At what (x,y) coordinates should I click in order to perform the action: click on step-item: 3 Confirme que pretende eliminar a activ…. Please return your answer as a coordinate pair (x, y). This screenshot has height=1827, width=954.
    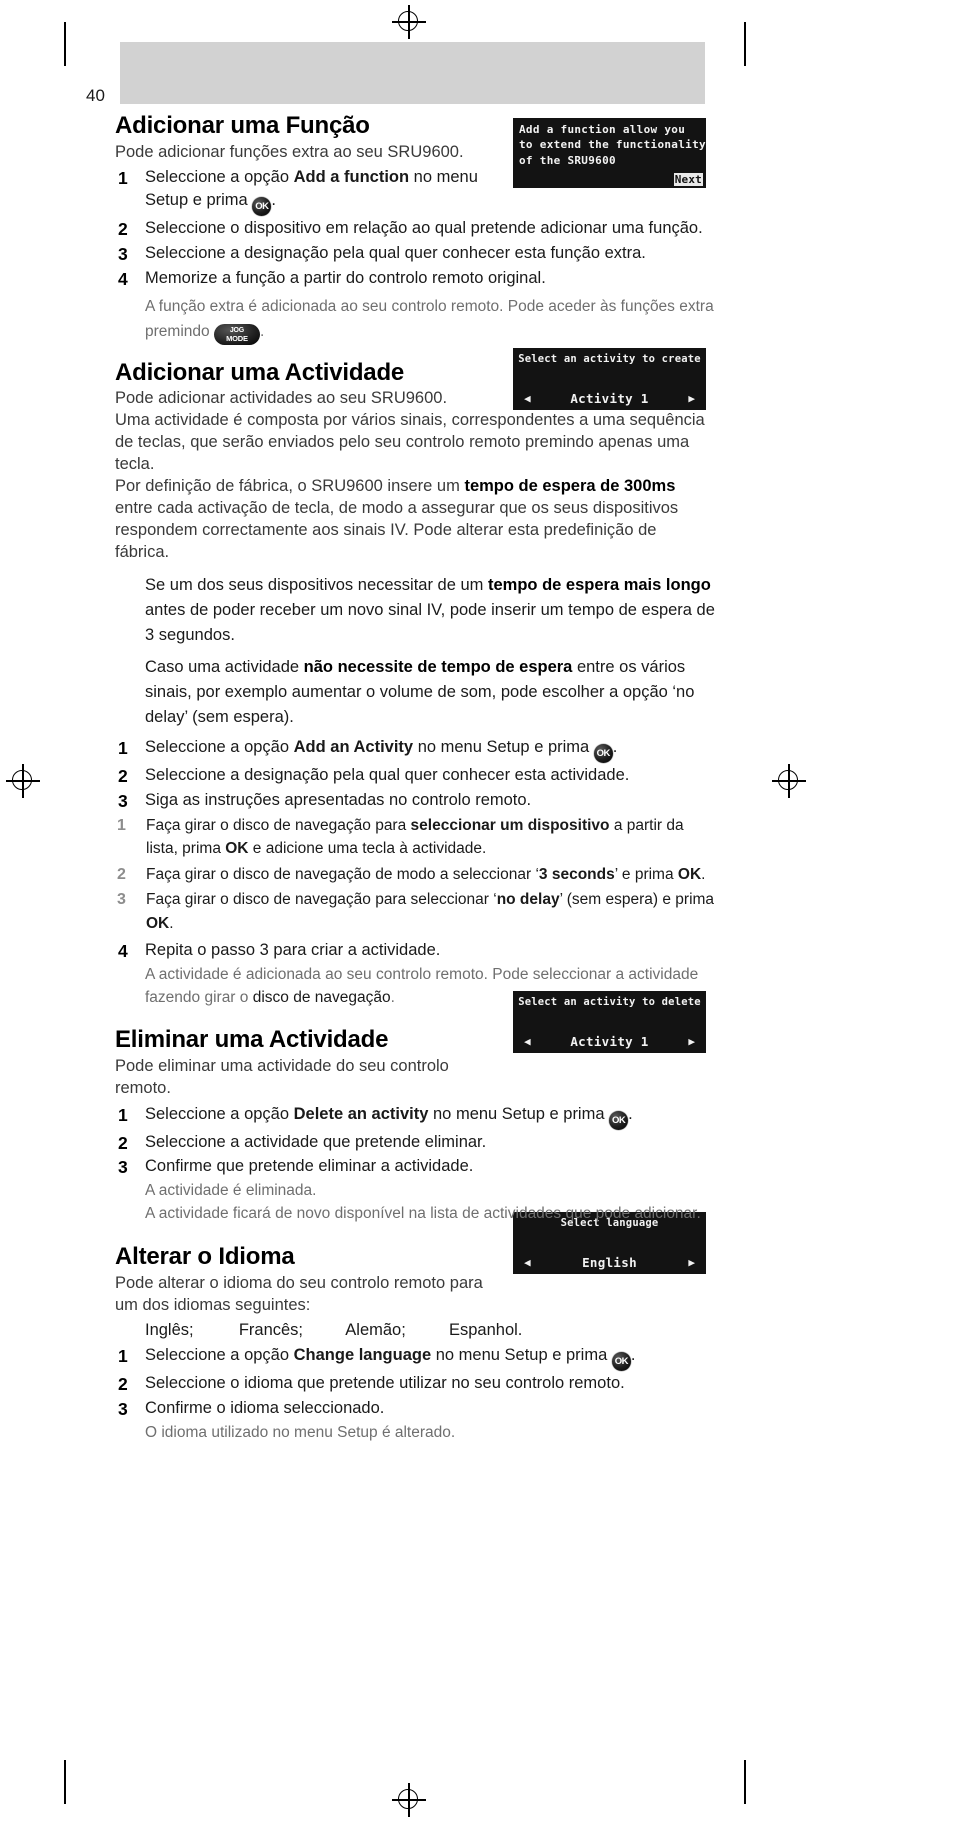
    Looking at the image, I should click on (415, 1167).